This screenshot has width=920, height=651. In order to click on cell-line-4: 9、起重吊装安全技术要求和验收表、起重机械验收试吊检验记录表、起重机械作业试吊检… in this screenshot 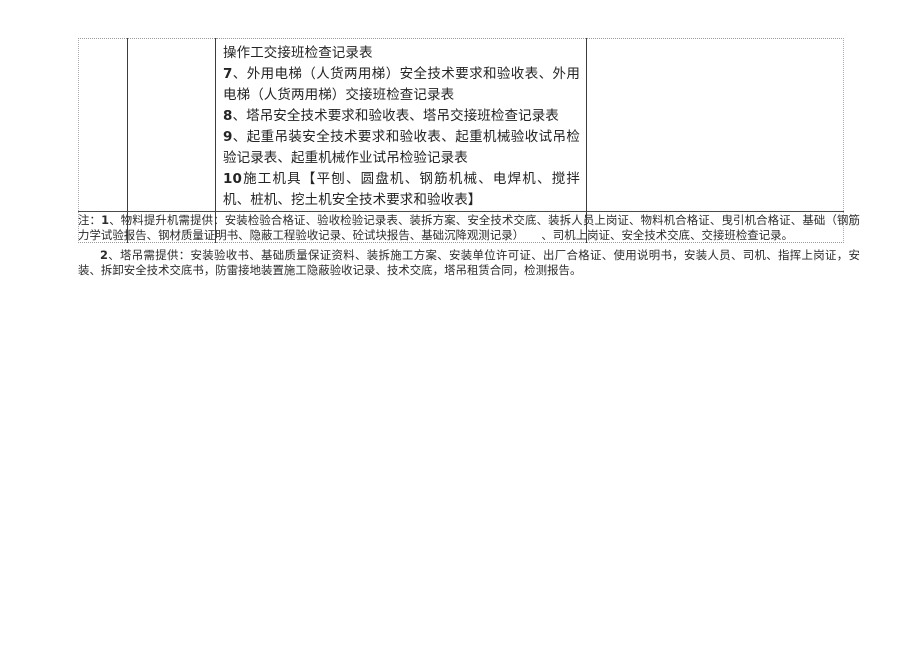, I will do `click(401, 148)`.